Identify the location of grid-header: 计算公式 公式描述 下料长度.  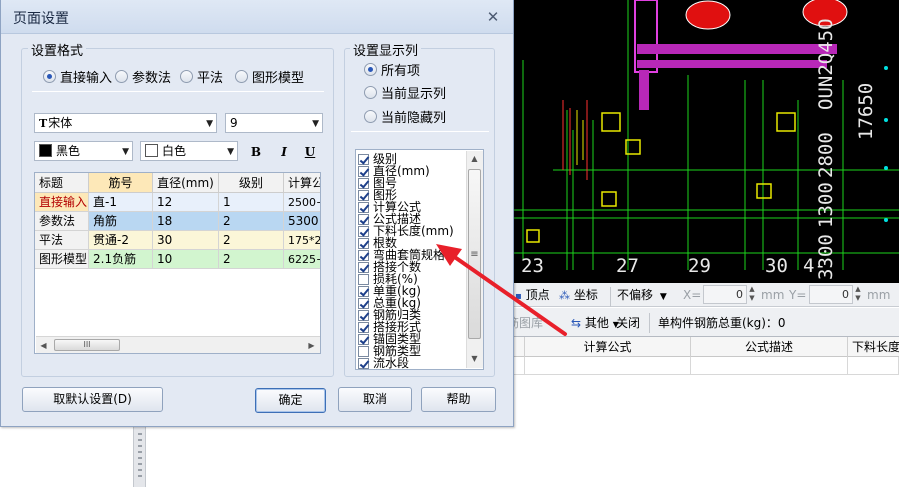
(706, 347).